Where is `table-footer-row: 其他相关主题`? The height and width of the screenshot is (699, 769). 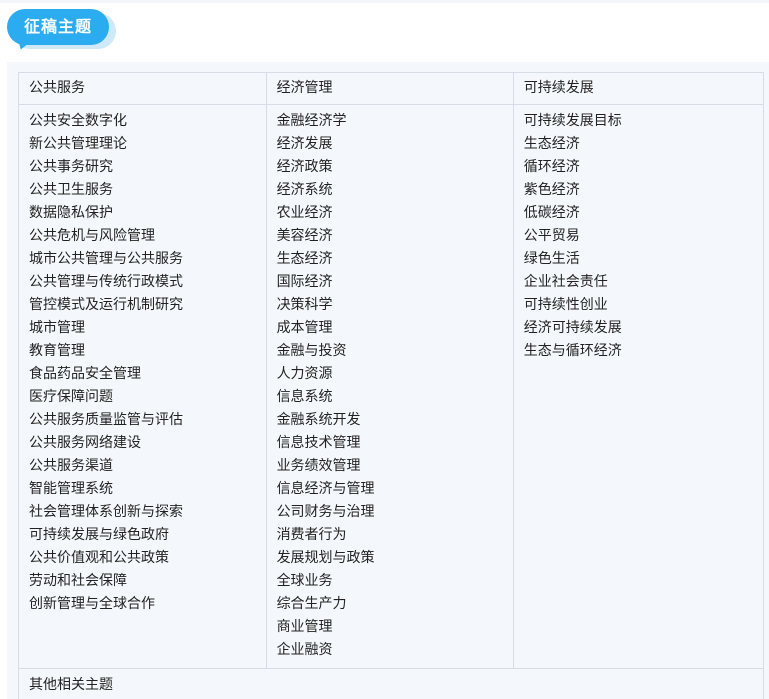 table-footer-row: 其他相关主题 is located at coordinates (391, 683).